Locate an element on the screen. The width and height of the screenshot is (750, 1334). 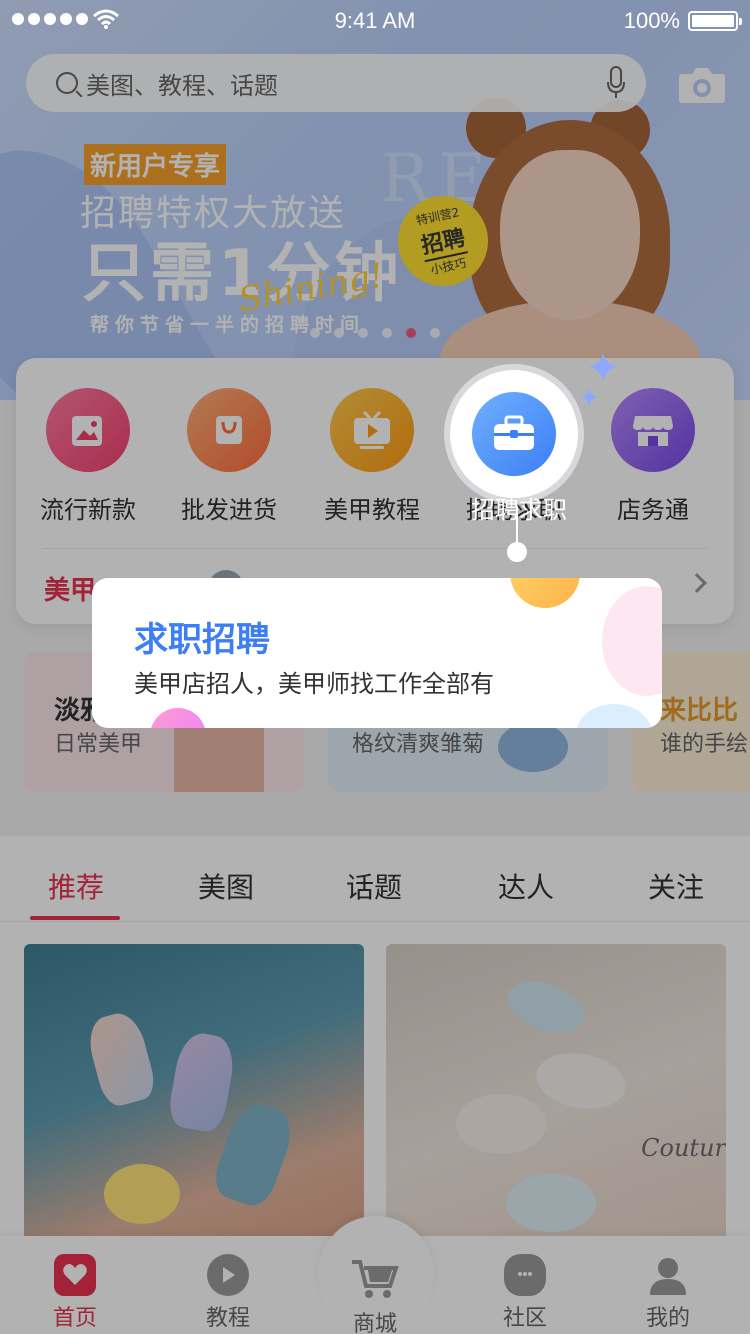
highlighted-category-jobs is located at coordinates (514, 434).